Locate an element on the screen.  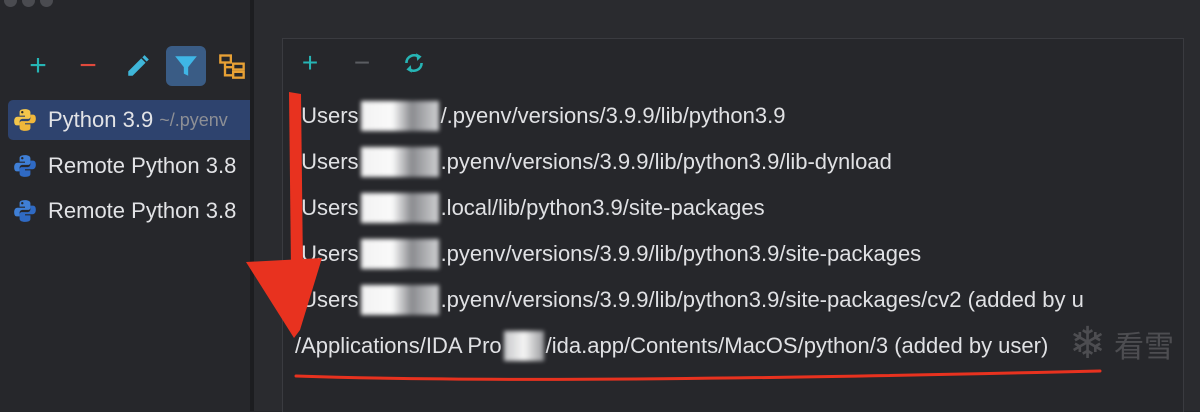
window-minimize-button is located at coordinates (28, 3).